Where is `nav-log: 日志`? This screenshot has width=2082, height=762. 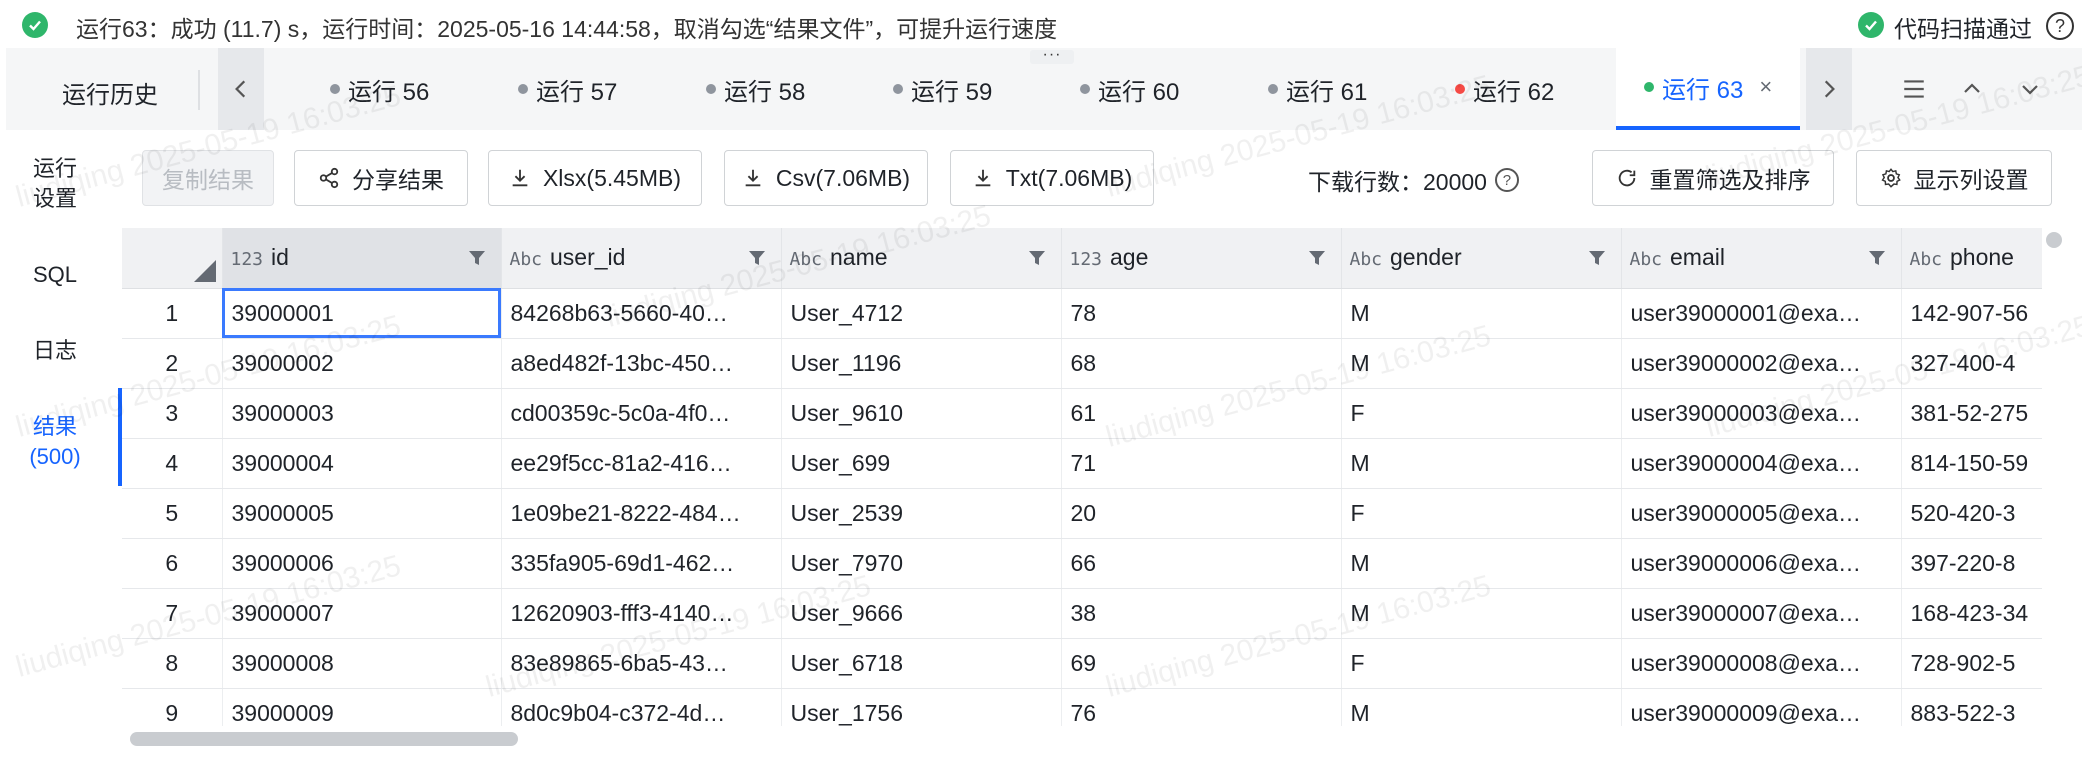 nav-log: 日志 is located at coordinates (55, 351).